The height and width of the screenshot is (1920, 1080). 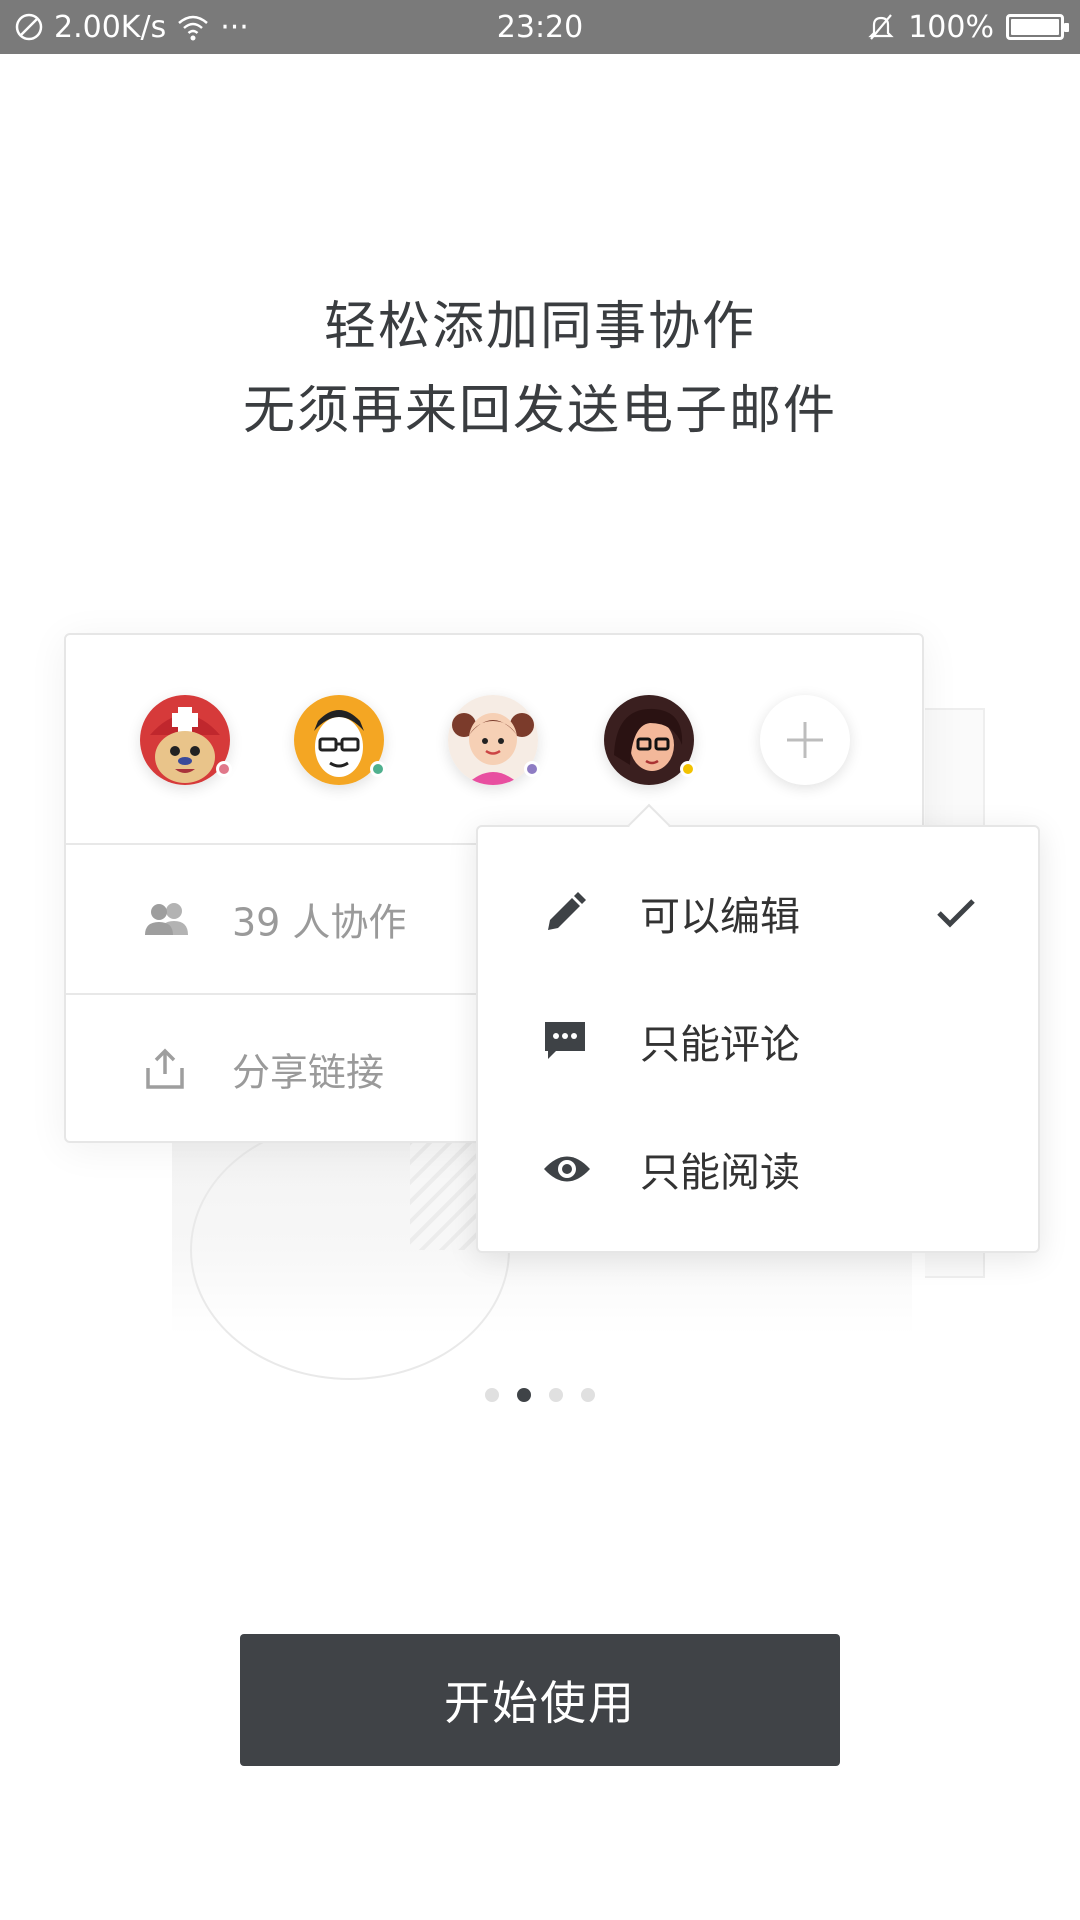 What do you see at coordinates (319, 922) in the screenshot?
I see `collaborators-count: 39 人协作` at bounding box center [319, 922].